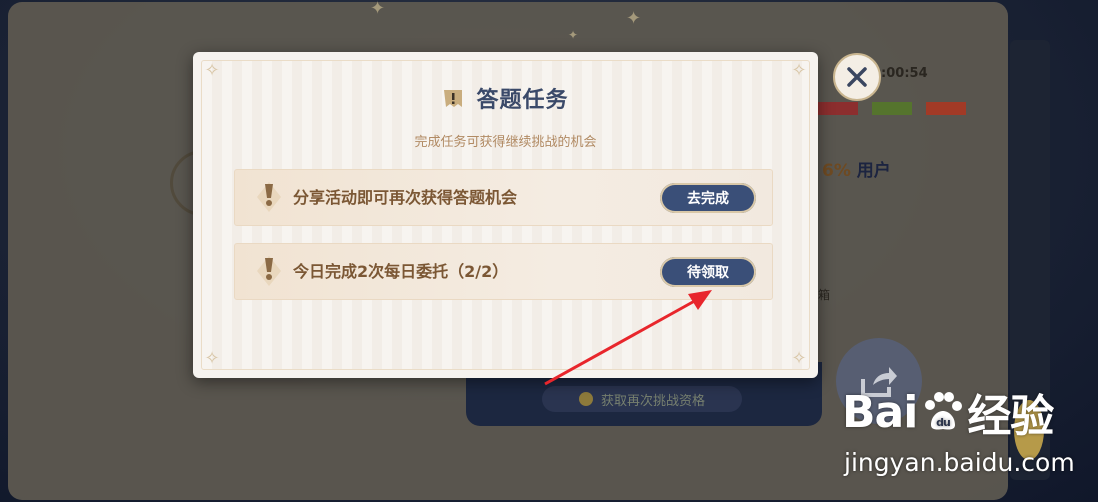  I want to click on task-text: 分享活动即可再次获得答题机会, so click(405, 197).